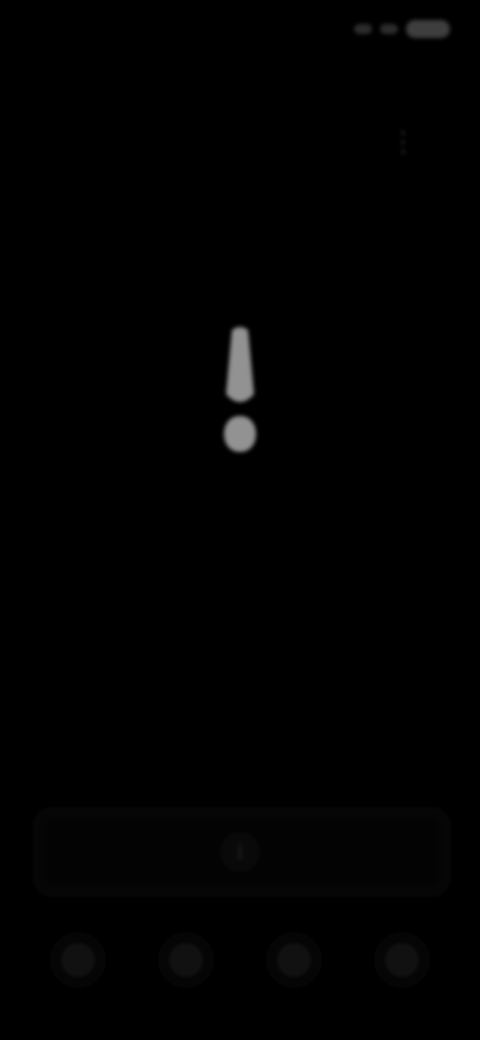  I want to click on nav-item-home, so click(78, 960).